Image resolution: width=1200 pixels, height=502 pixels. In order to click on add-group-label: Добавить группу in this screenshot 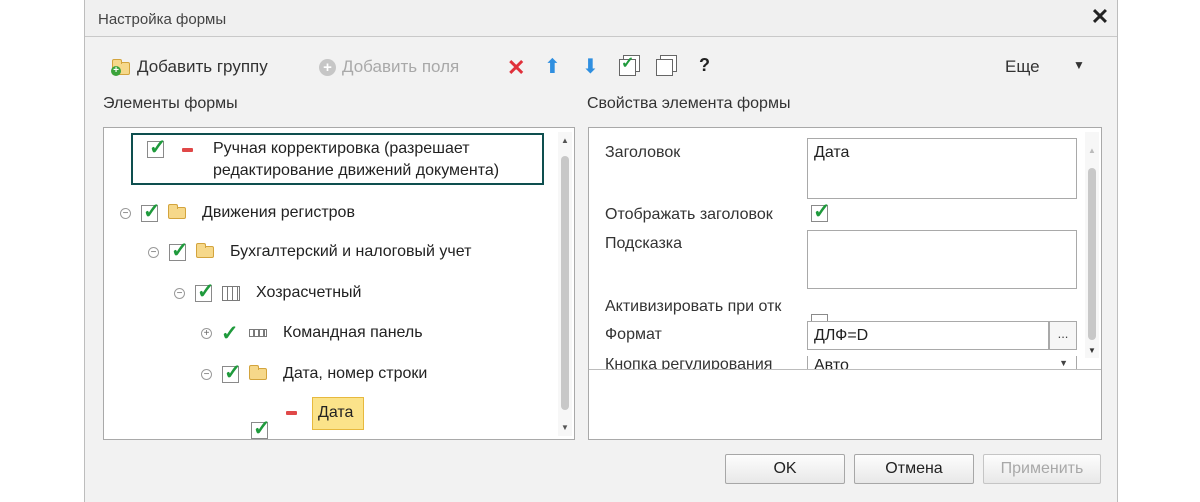, I will do `click(202, 66)`.